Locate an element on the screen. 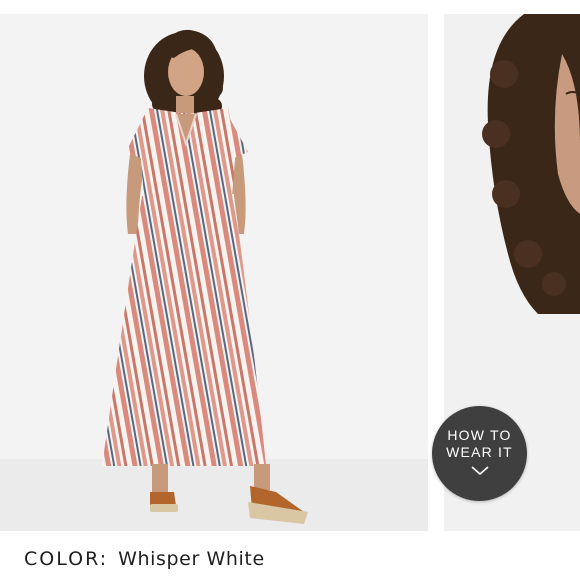 The width and height of the screenshot is (580, 580). color-value: Whisper White is located at coordinates (191, 559).